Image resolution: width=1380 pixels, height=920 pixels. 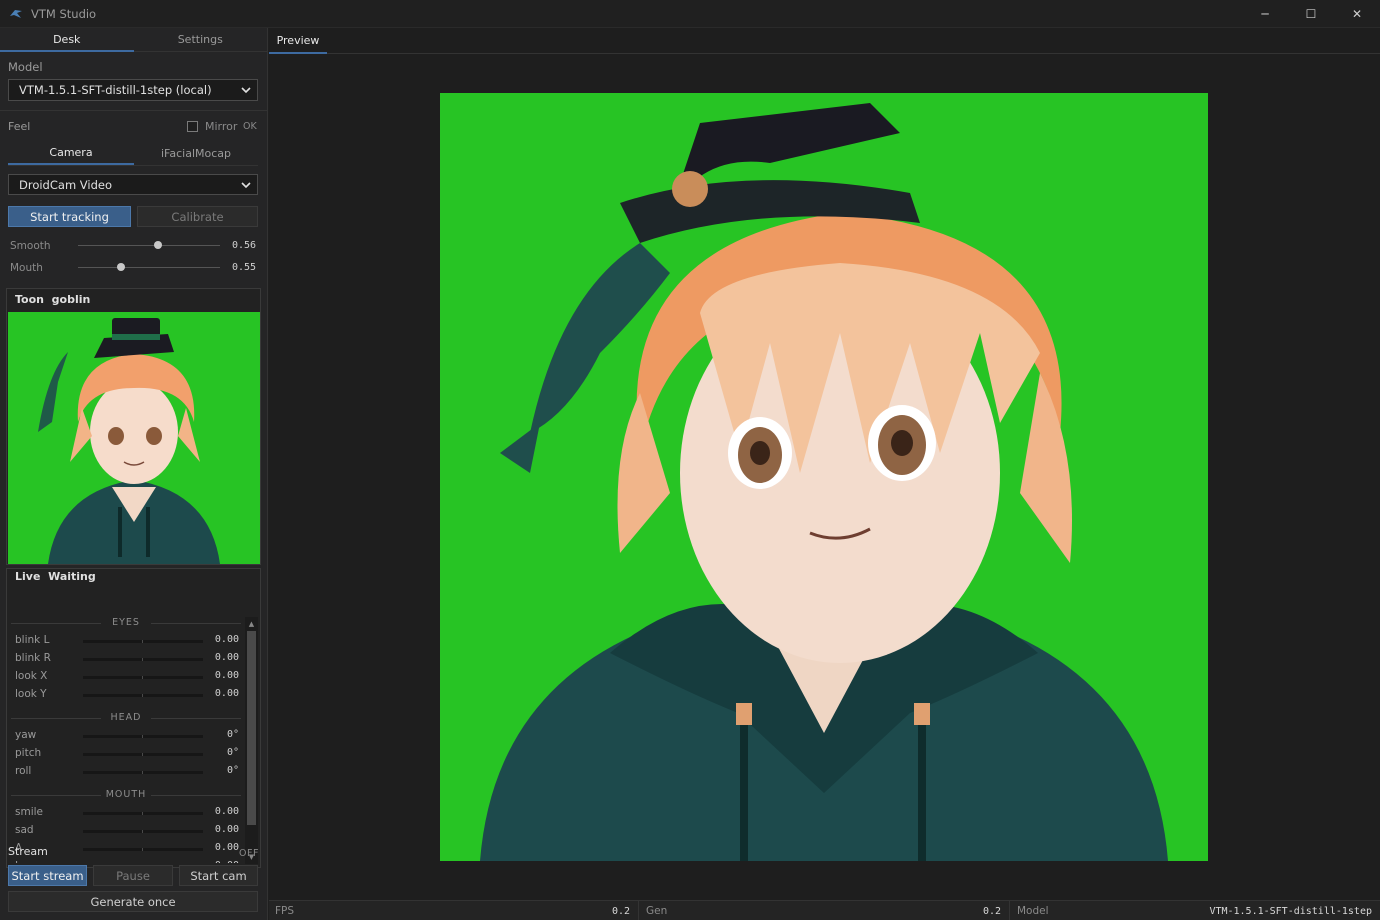 I want to click on mirror-label: Mirror, so click(x=221, y=126).